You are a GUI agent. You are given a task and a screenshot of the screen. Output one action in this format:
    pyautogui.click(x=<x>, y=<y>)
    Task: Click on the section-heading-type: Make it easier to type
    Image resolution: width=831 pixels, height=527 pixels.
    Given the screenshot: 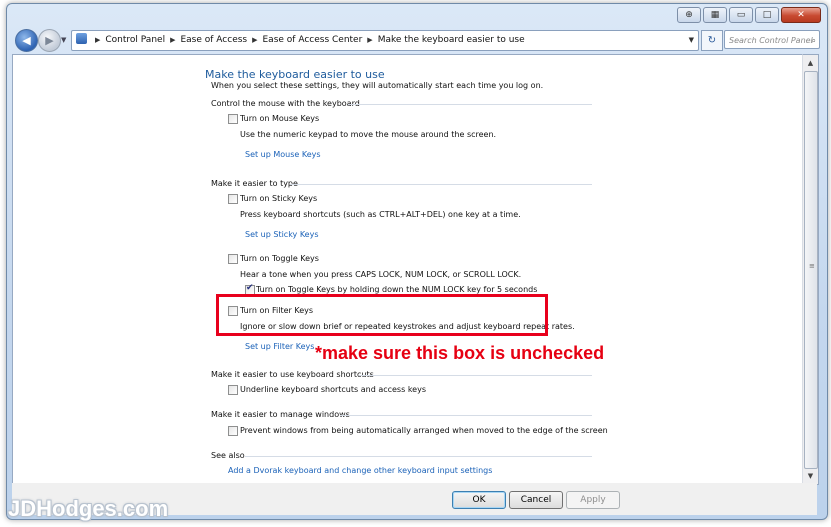 What is the action you would take?
    pyautogui.click(x=254, y=183)
    